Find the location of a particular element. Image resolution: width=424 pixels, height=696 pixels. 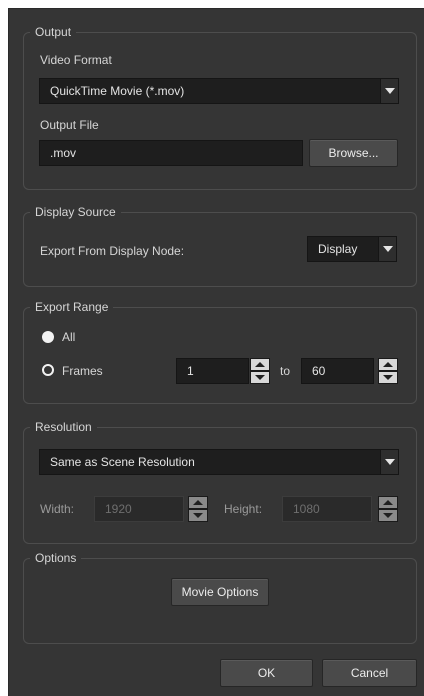

radio-all is located at coordinates (48, 337).